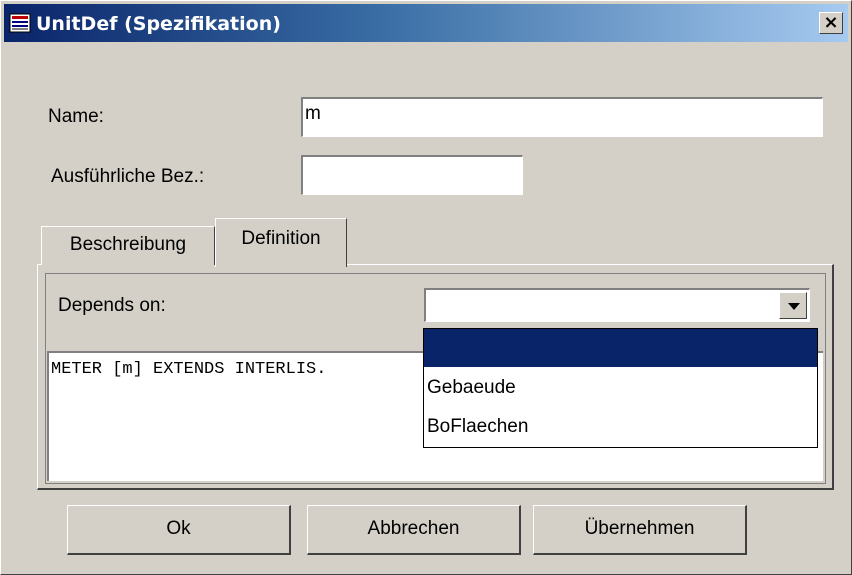 This screenshot has height=575, width=852. I want to click on window-title: UnitDef (Spezifikation), so click(158, 24).